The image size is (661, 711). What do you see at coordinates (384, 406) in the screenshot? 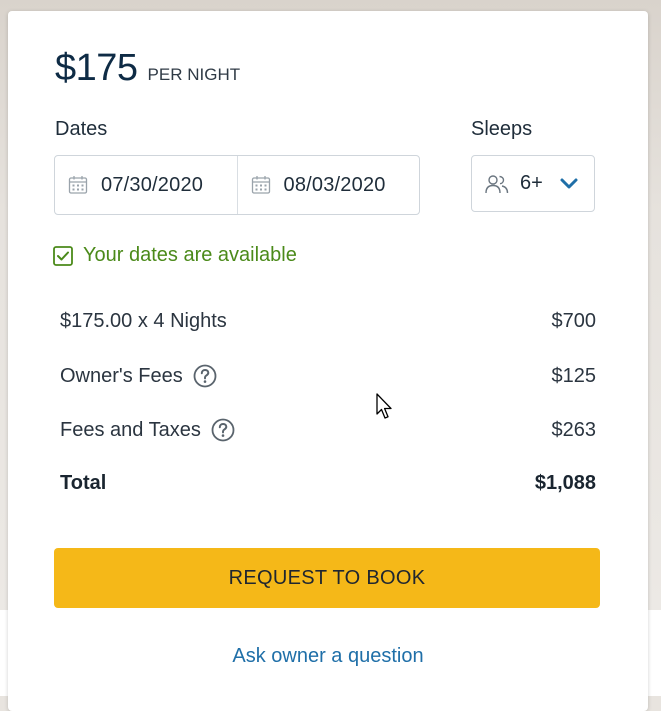
I see `mouse-cursor-icon` at bounding box center [384, 406].